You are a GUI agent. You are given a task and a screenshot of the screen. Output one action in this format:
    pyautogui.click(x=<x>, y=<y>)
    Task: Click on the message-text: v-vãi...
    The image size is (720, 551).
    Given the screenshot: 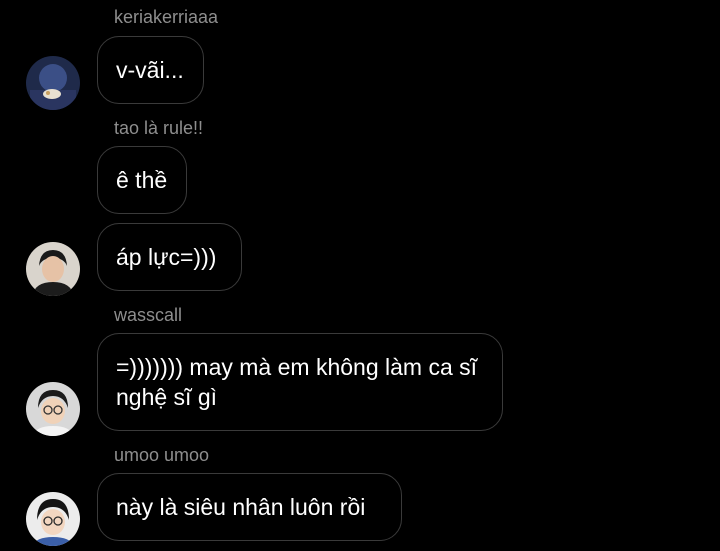 What is the action you would take?
    pyautogui.click(x=150, y=70)
    